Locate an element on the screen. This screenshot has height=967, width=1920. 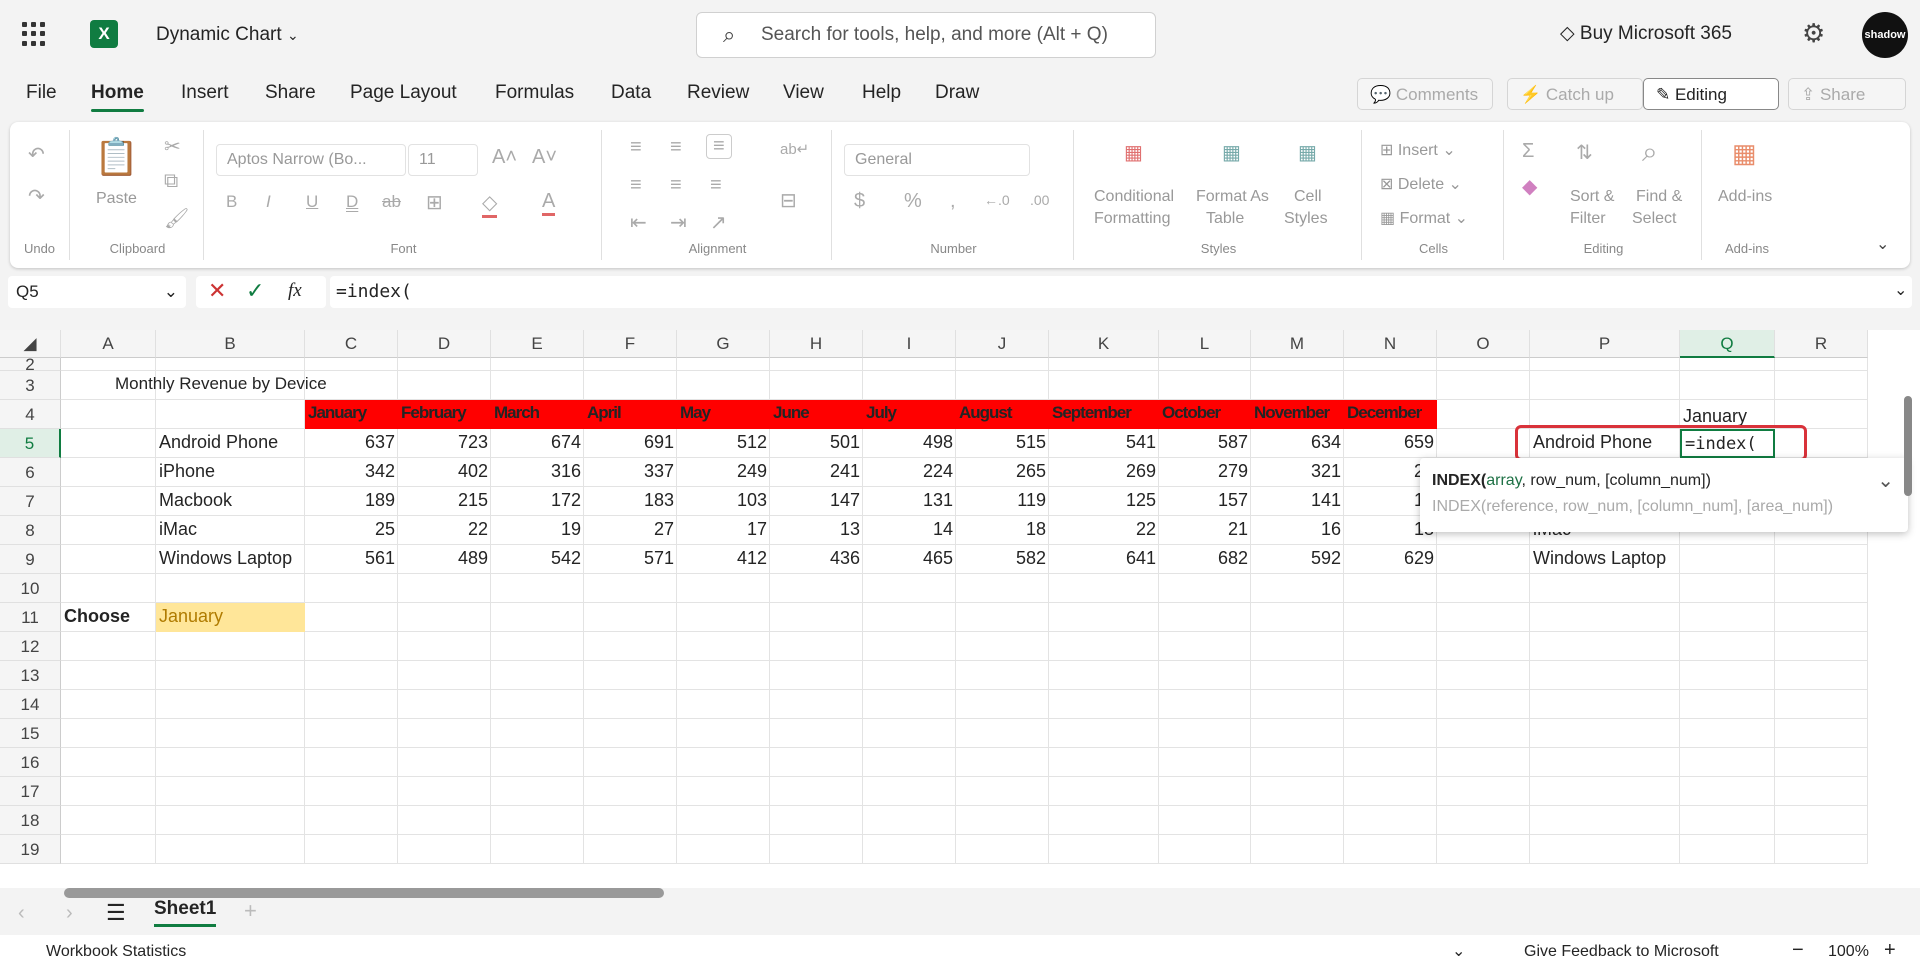
value-cell: 17 is located at coordinates (723, 530).